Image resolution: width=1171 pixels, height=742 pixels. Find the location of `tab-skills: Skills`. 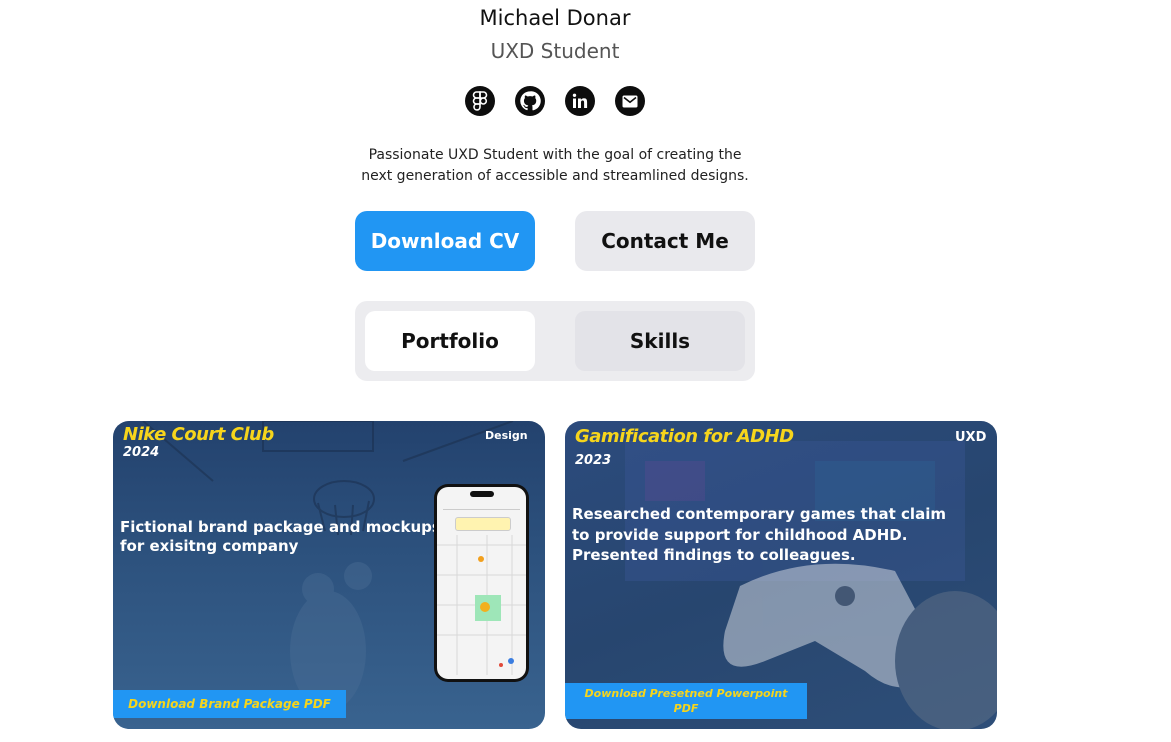

tab-skills: Skills is located at coordinates (660, 341).